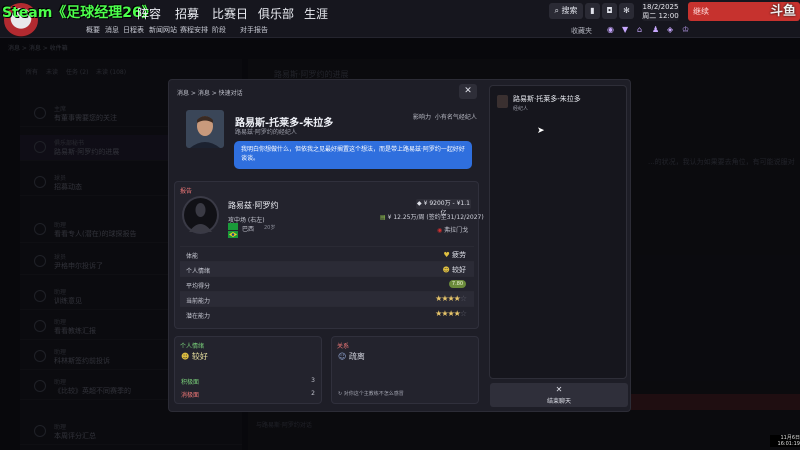  Describe the element at coordinates (254, 30) in the screenshot. I see `subnav-opponent-report: 对手报告` at that location.